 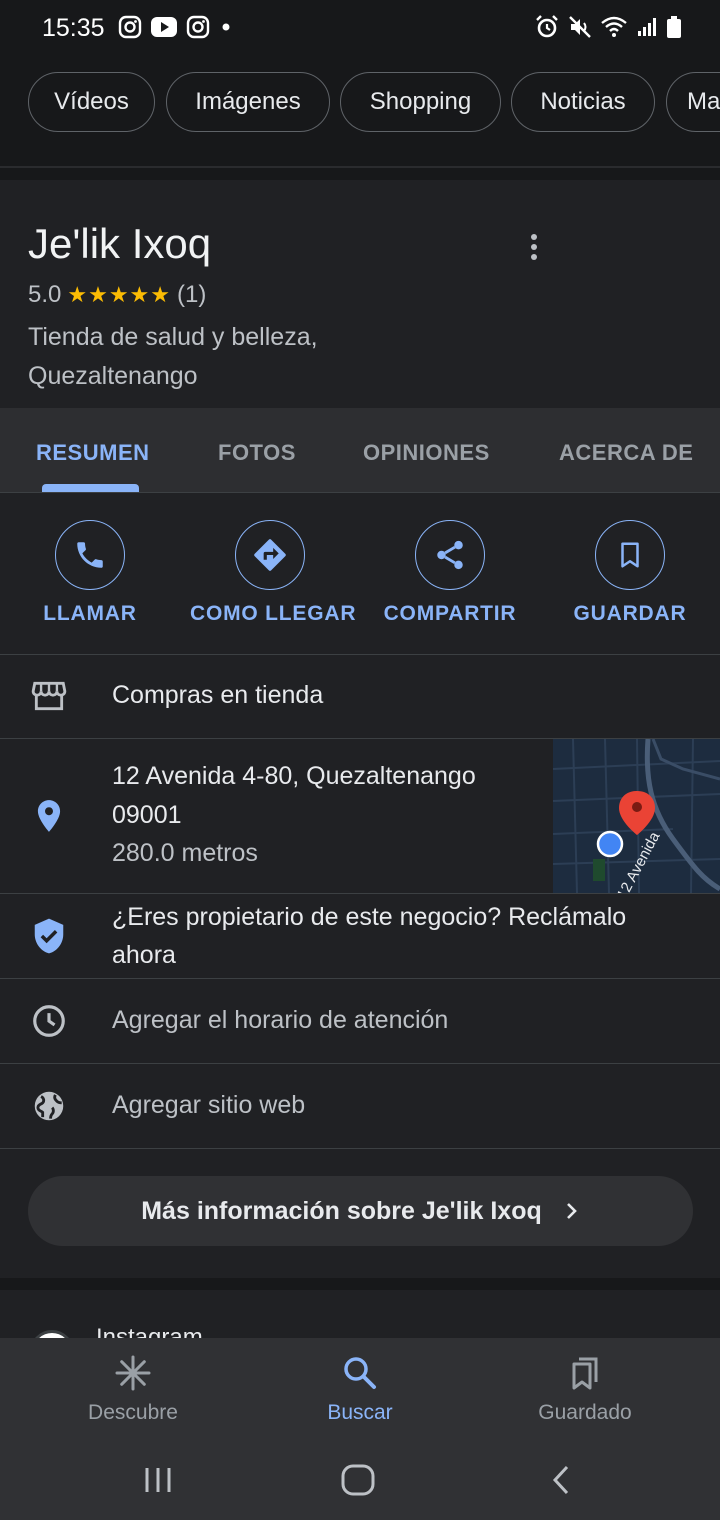 I want to click on current-location-dot, so click(x=610, y=844).